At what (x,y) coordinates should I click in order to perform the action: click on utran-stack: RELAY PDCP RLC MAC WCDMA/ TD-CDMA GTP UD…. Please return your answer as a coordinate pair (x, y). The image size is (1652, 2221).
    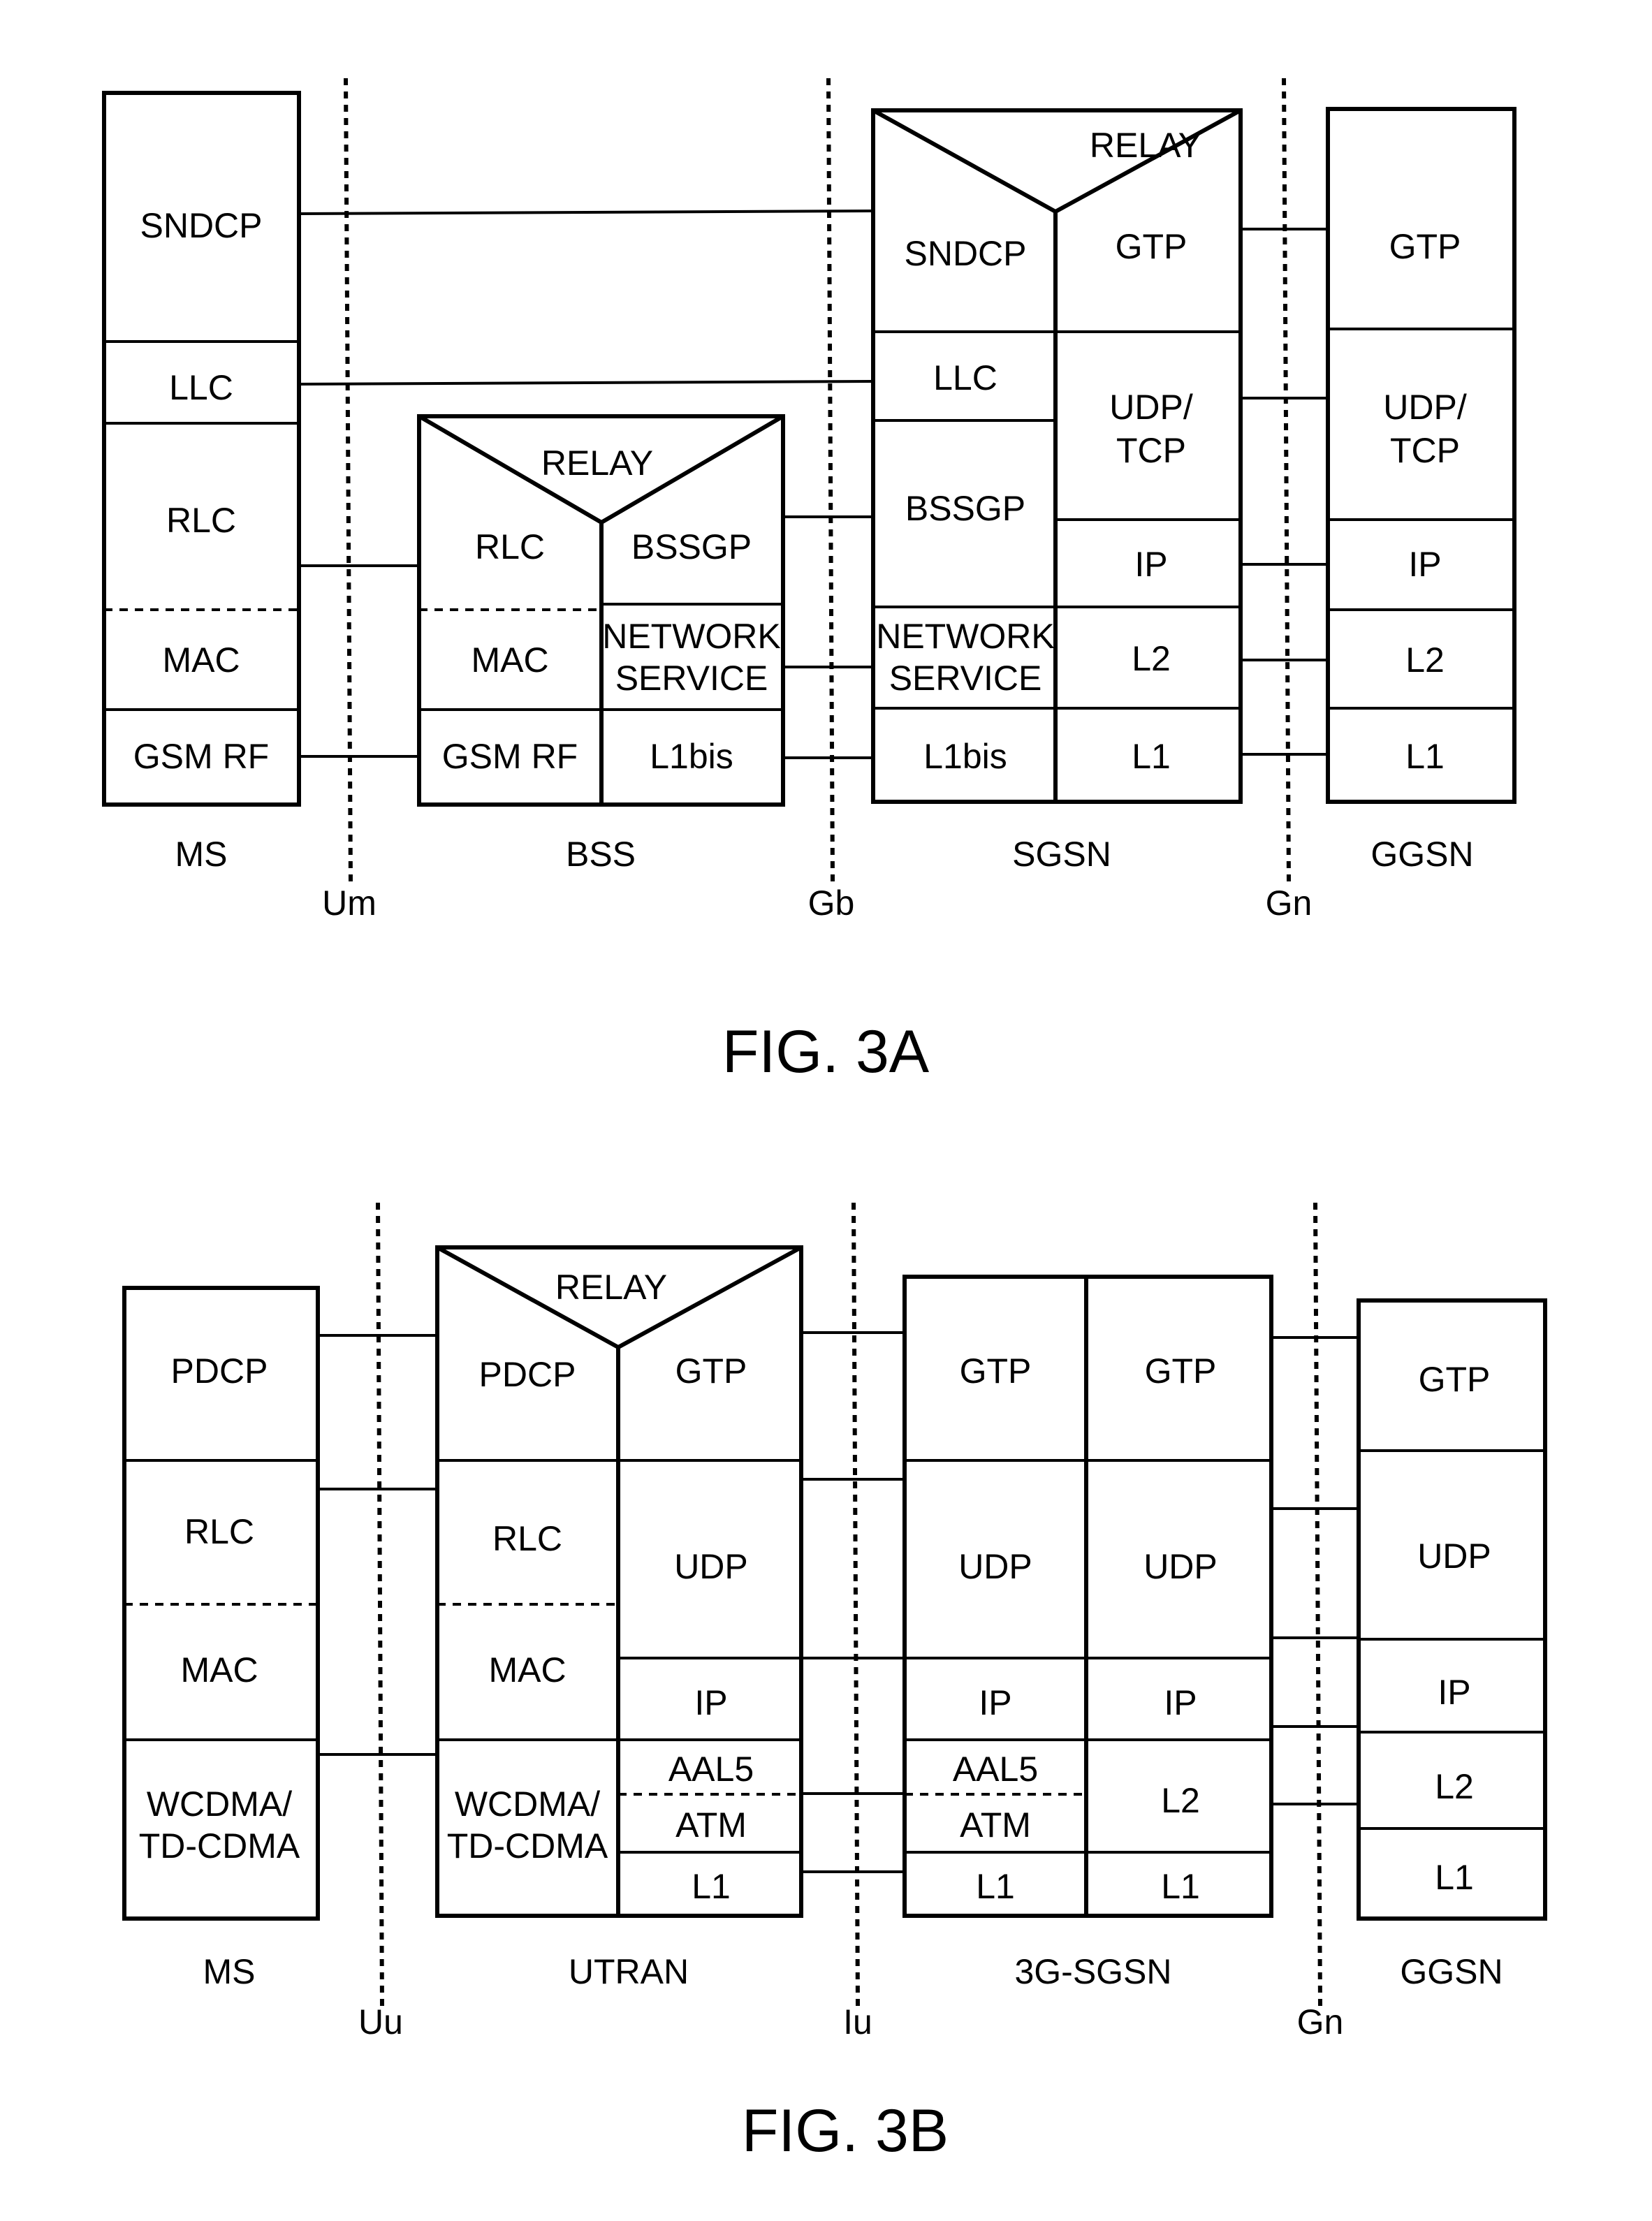
    Looking at the image, I should click on (619, 1618).